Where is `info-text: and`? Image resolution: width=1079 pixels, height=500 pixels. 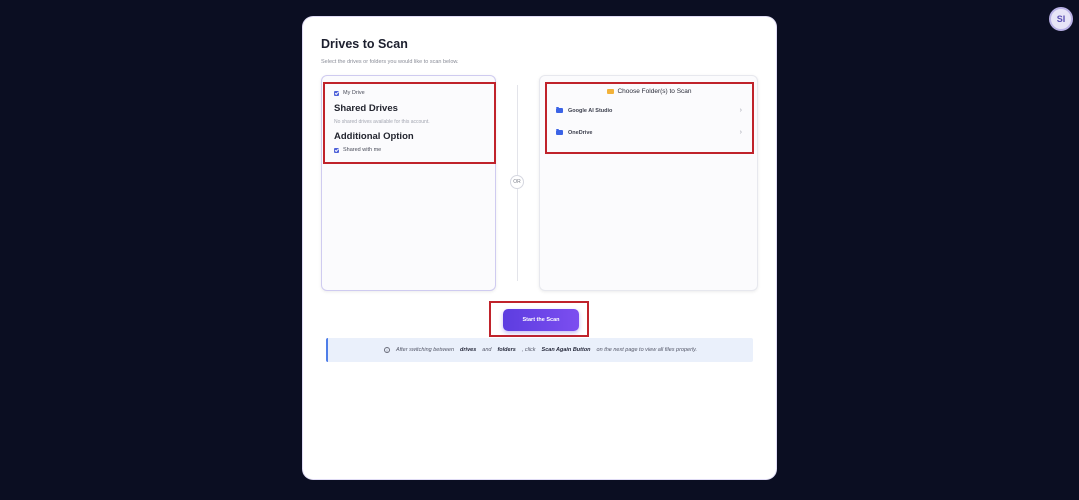 info-text: and is located at coordinates (487, 350).